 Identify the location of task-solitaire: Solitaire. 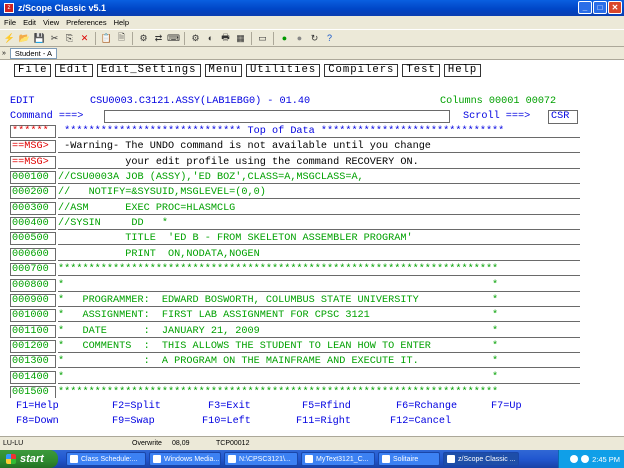
(409, 459).